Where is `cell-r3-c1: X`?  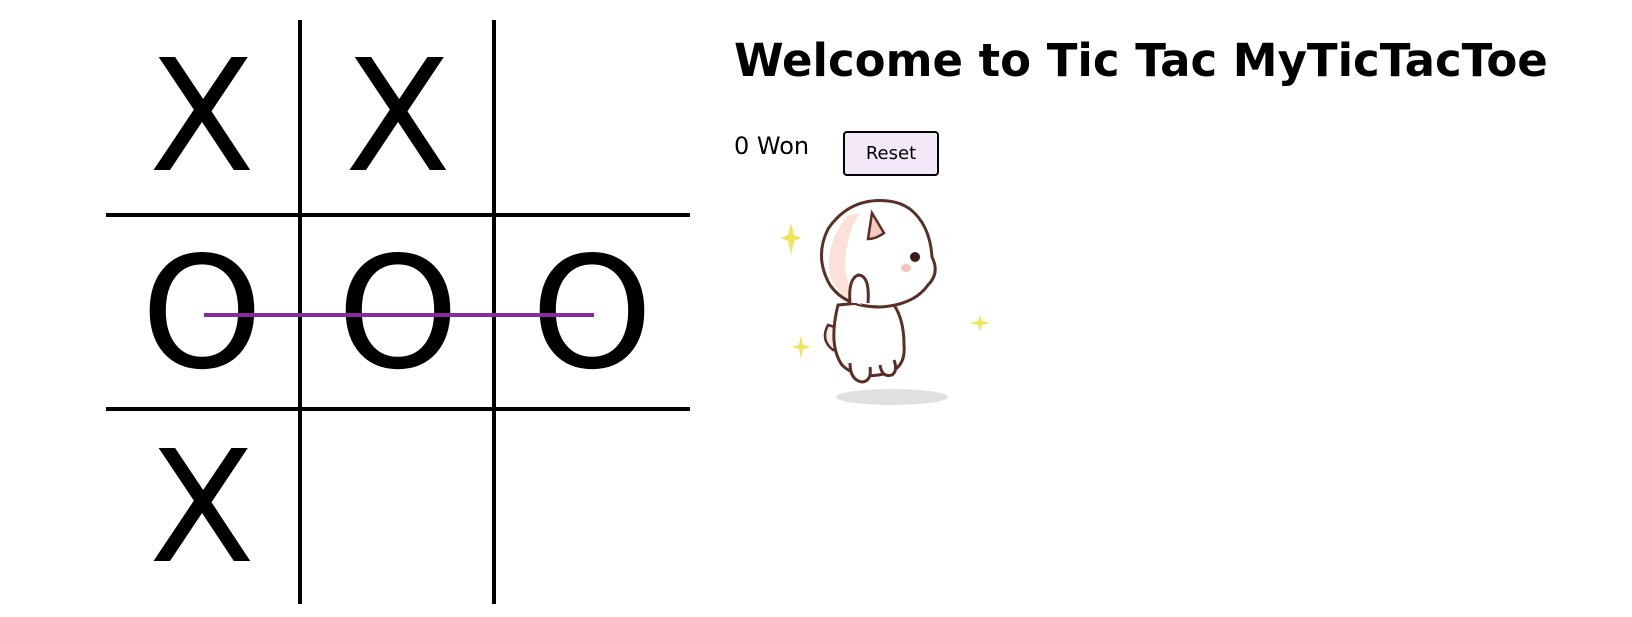 cell-r3-c1: X is located at coordinates (202, 507).